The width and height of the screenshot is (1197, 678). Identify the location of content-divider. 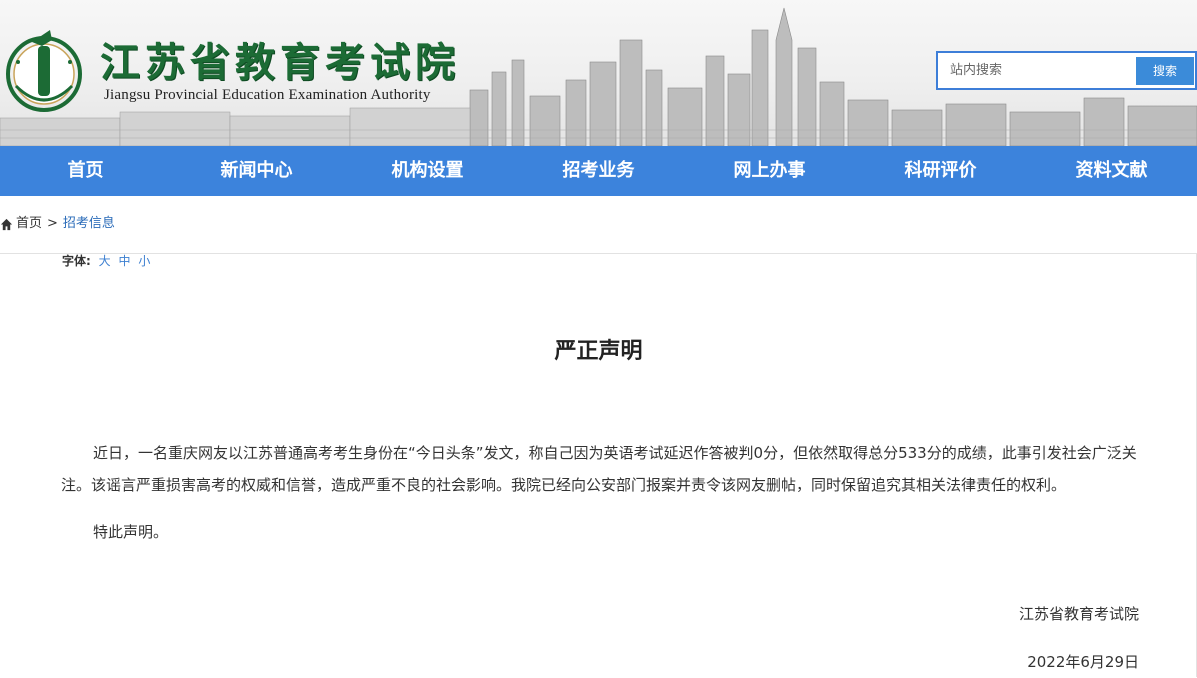
(598, 253).